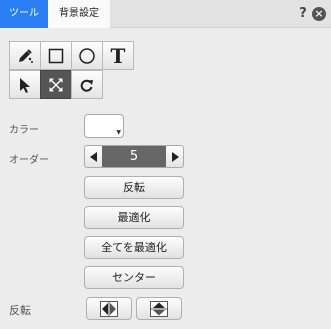 Image resolution: width=331 pixels, height=329 pixels. I want to click on rotate-icon, so click(86, 85).